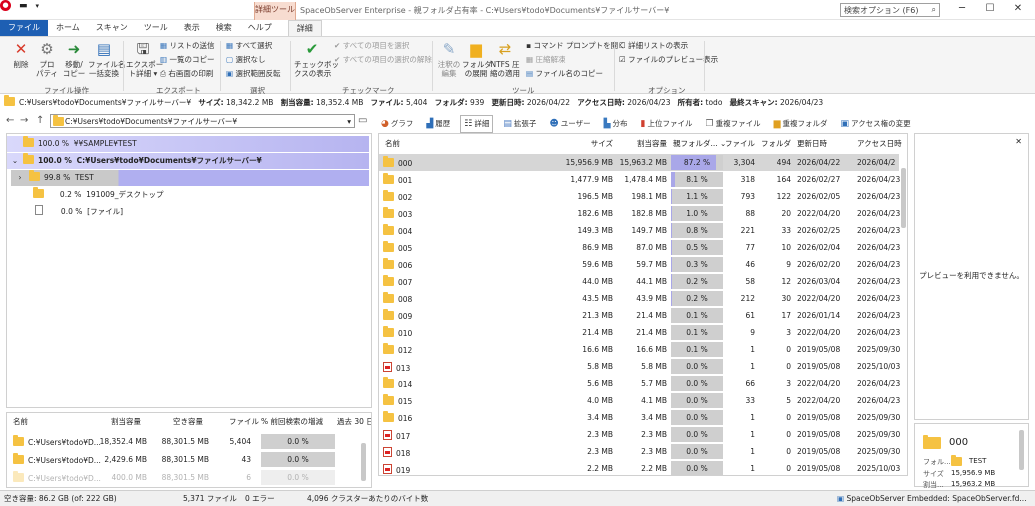  What do you see at coordinates (47, 60) in the screenshot?
I see `properties-button: ⚙ プロ パティ` at bounding box center [47, 60].